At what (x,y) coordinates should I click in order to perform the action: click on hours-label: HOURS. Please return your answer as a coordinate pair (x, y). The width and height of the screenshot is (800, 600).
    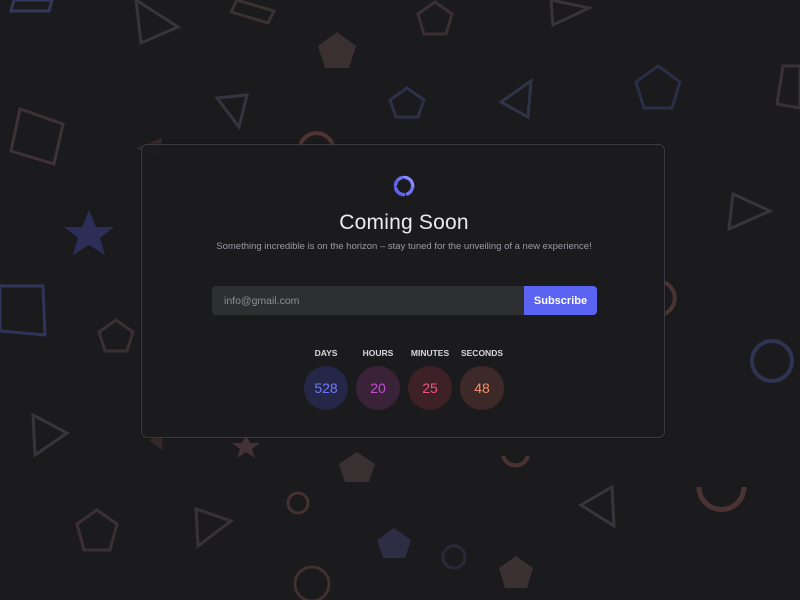
    Looking at the image, I should click on (378, 353).